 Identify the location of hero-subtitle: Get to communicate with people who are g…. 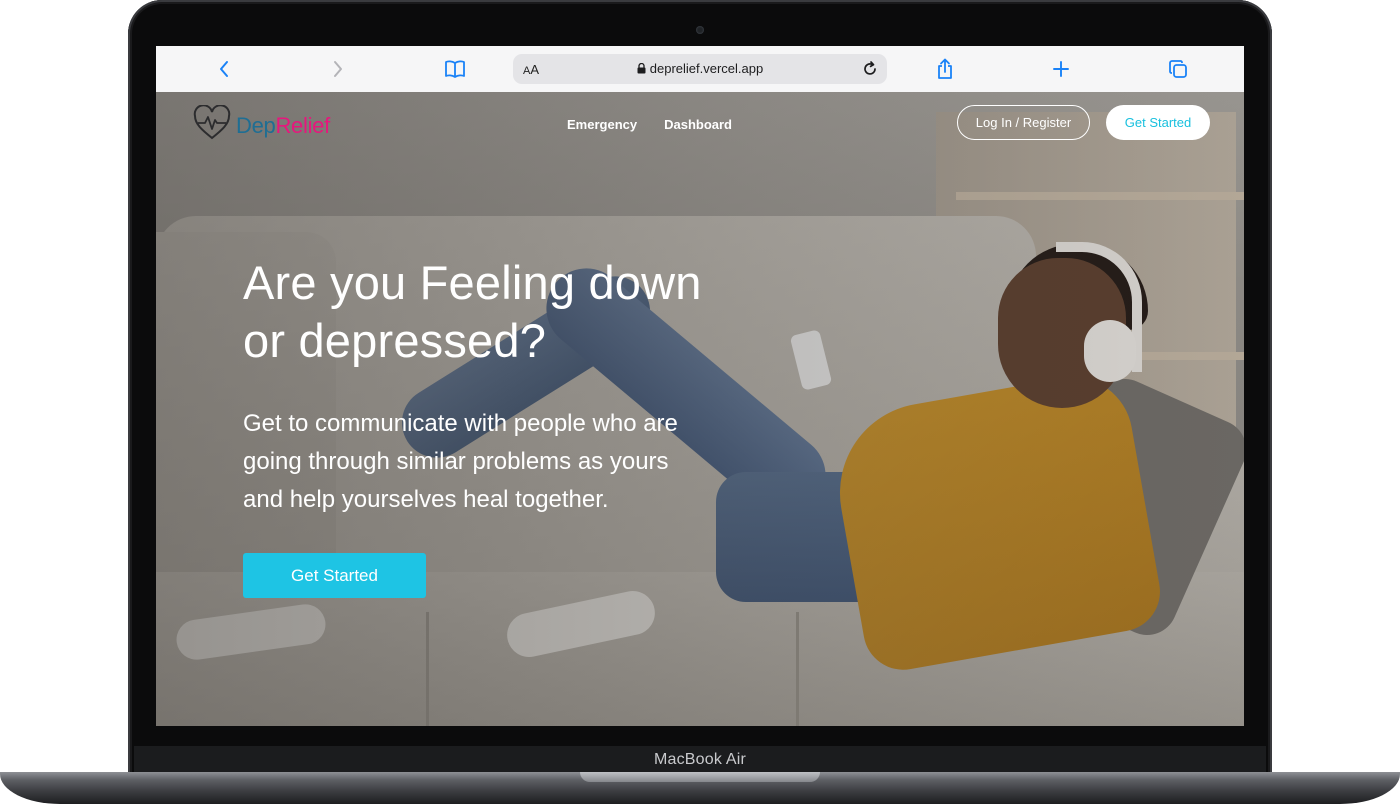
(543, 462).